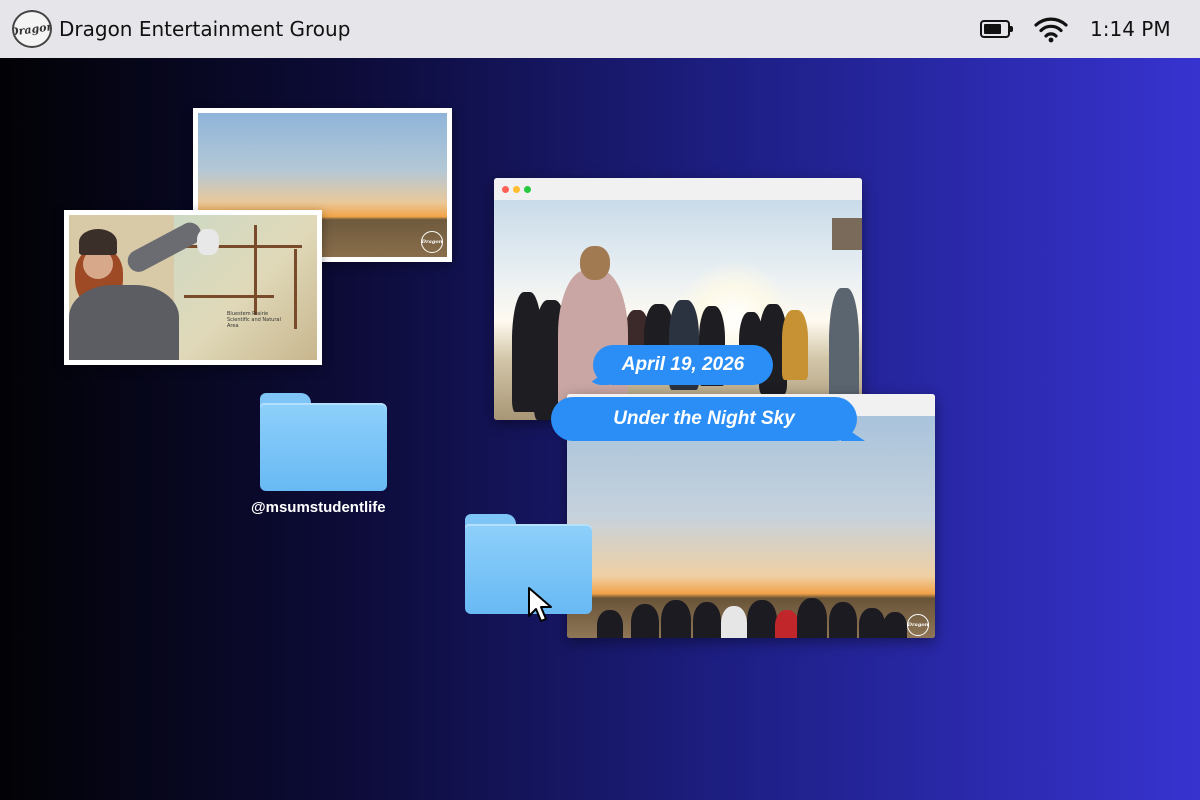 The width and height of the screenshot is (1200, 800). I want to click on window-titlebar, so click(678, 189).